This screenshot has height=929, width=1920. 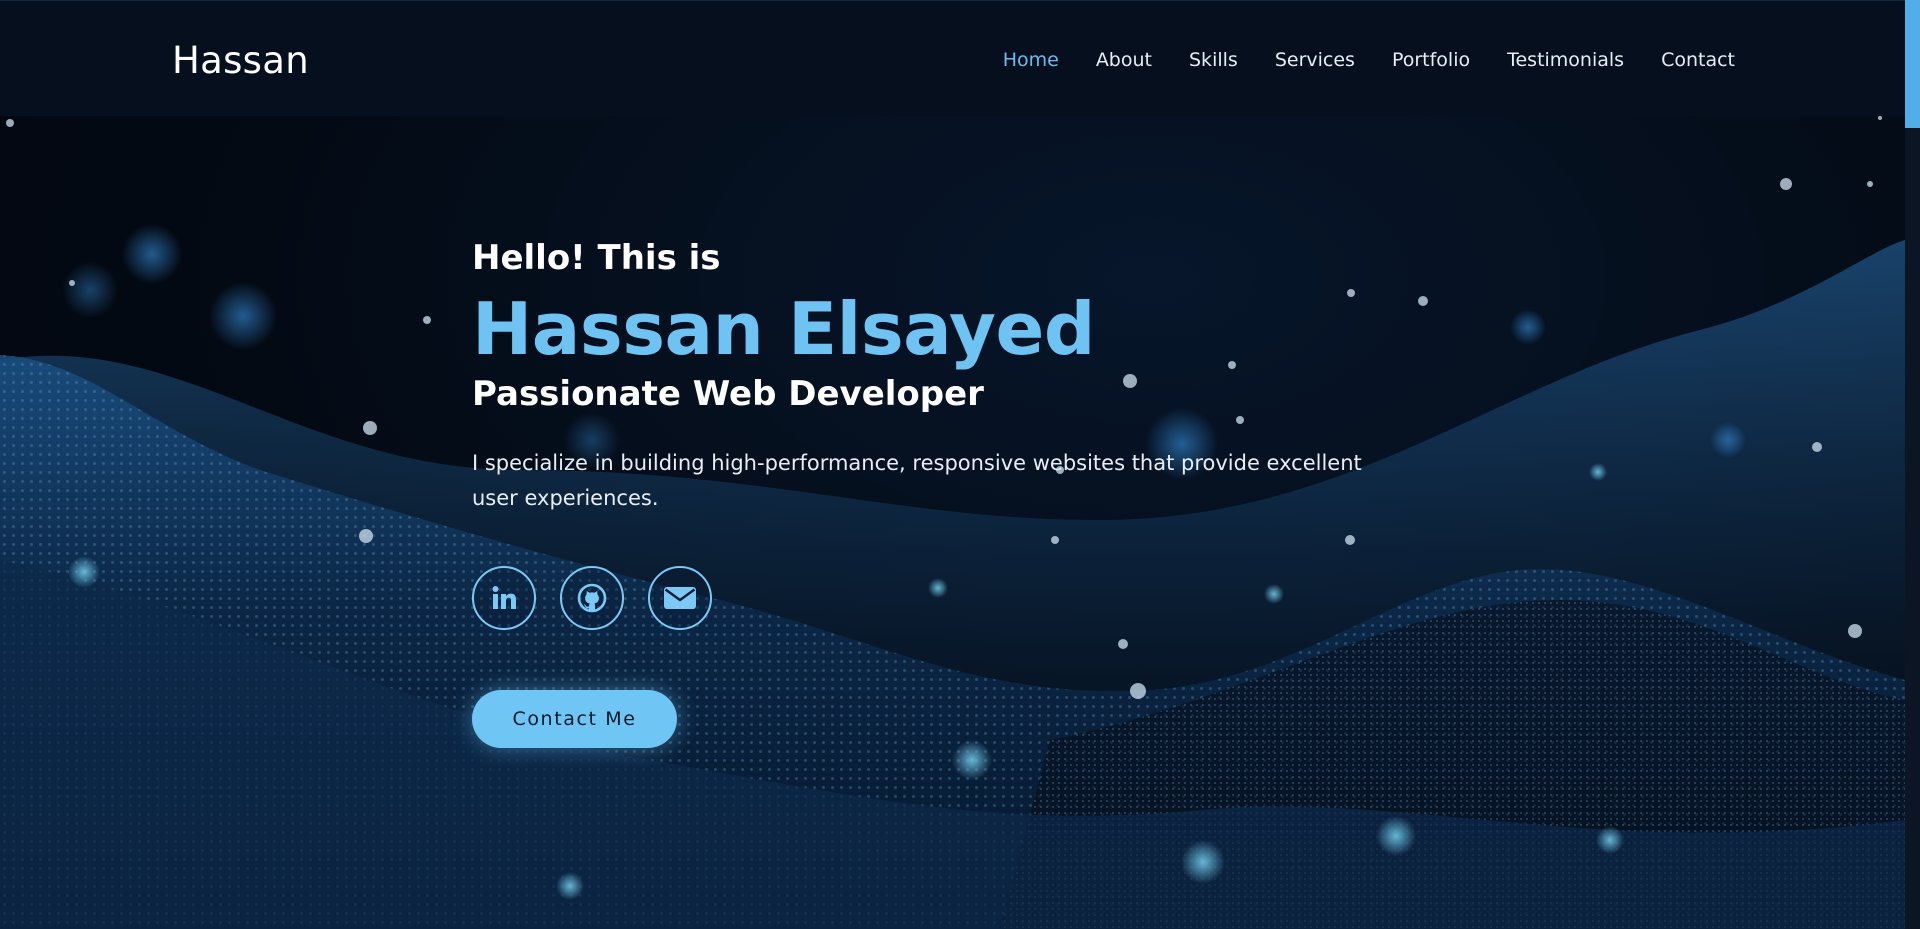 I want to click on linkedin-link, so click(x=504, y=598).